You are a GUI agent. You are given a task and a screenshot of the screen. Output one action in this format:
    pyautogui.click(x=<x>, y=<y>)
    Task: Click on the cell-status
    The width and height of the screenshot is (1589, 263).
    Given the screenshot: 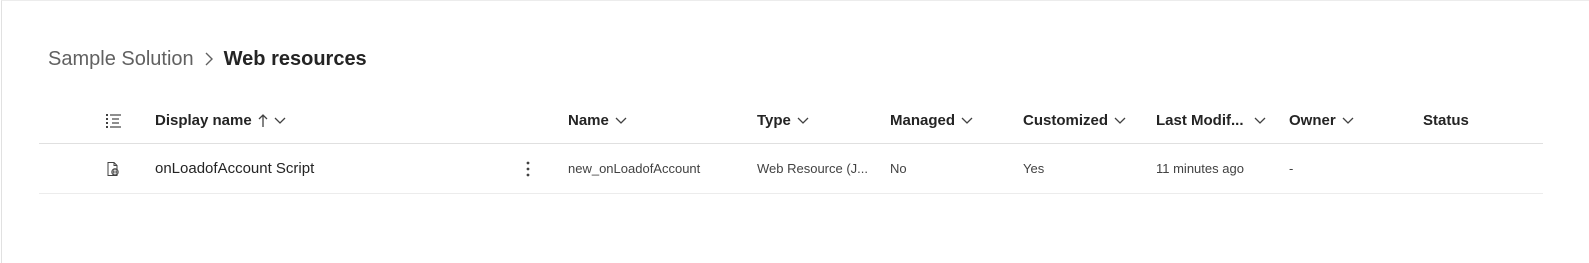 What is the action you would take?
    pyautogui.click(x=1478, y=168)
    